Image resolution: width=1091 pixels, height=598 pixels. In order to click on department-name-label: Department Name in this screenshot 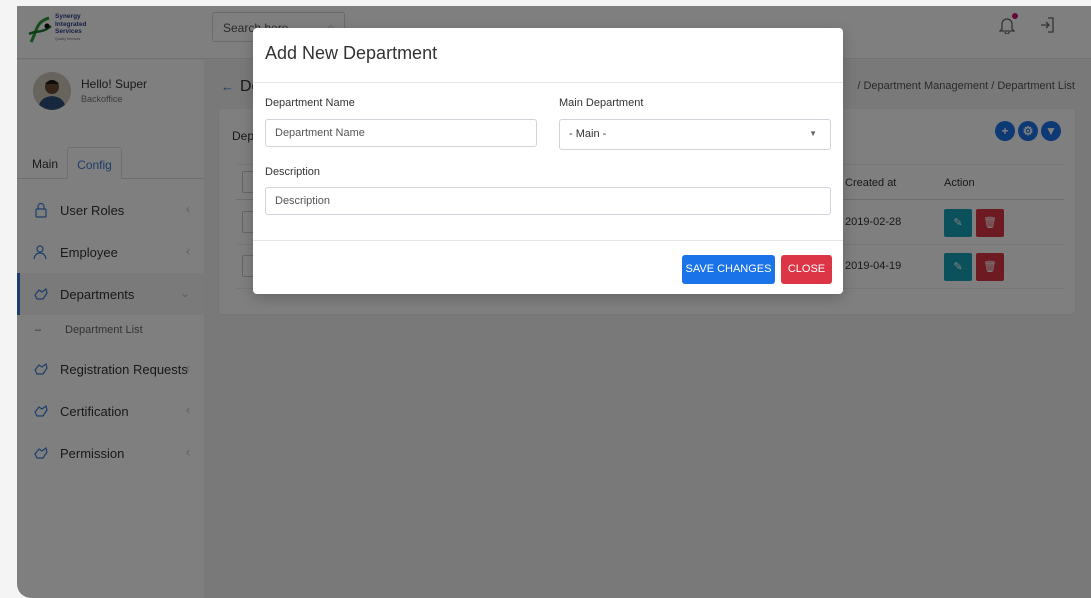, I will do `click(310, 103)`.